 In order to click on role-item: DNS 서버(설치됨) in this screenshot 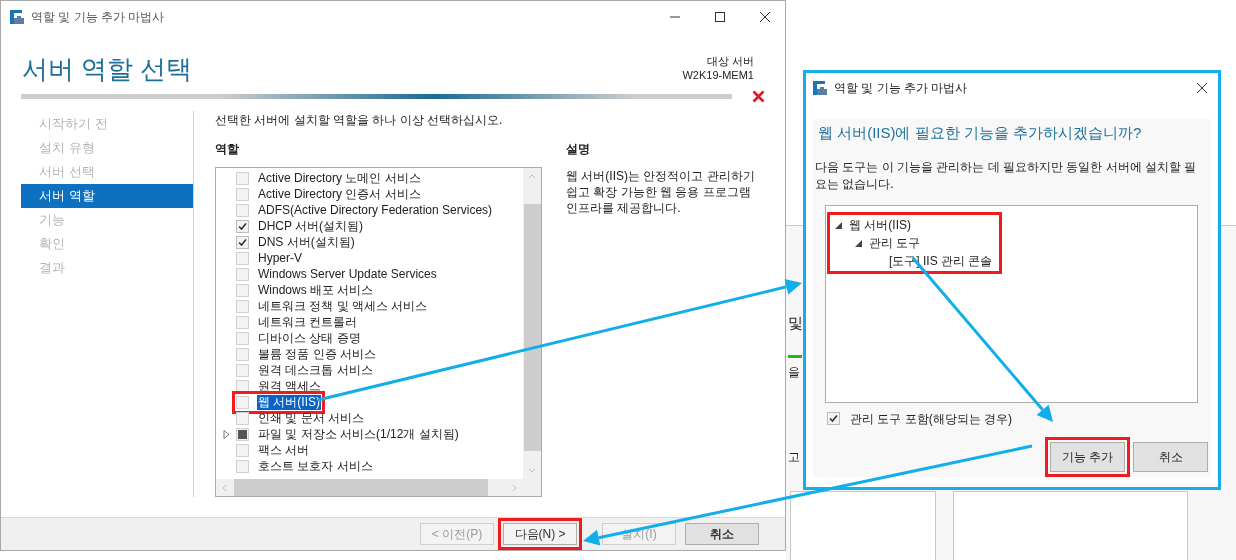, I will do `click(306, 242)`.